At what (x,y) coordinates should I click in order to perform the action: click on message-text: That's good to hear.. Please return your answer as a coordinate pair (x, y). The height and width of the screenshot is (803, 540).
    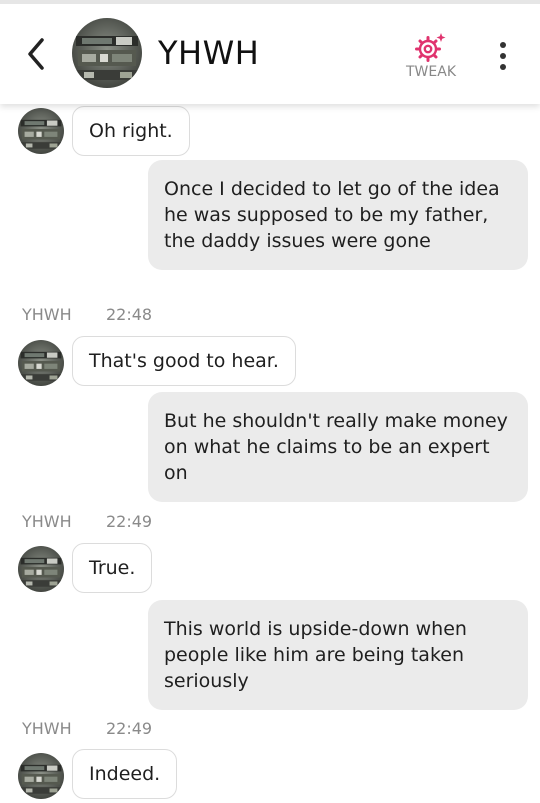
    Looking at the image, I should click on (184, 361).